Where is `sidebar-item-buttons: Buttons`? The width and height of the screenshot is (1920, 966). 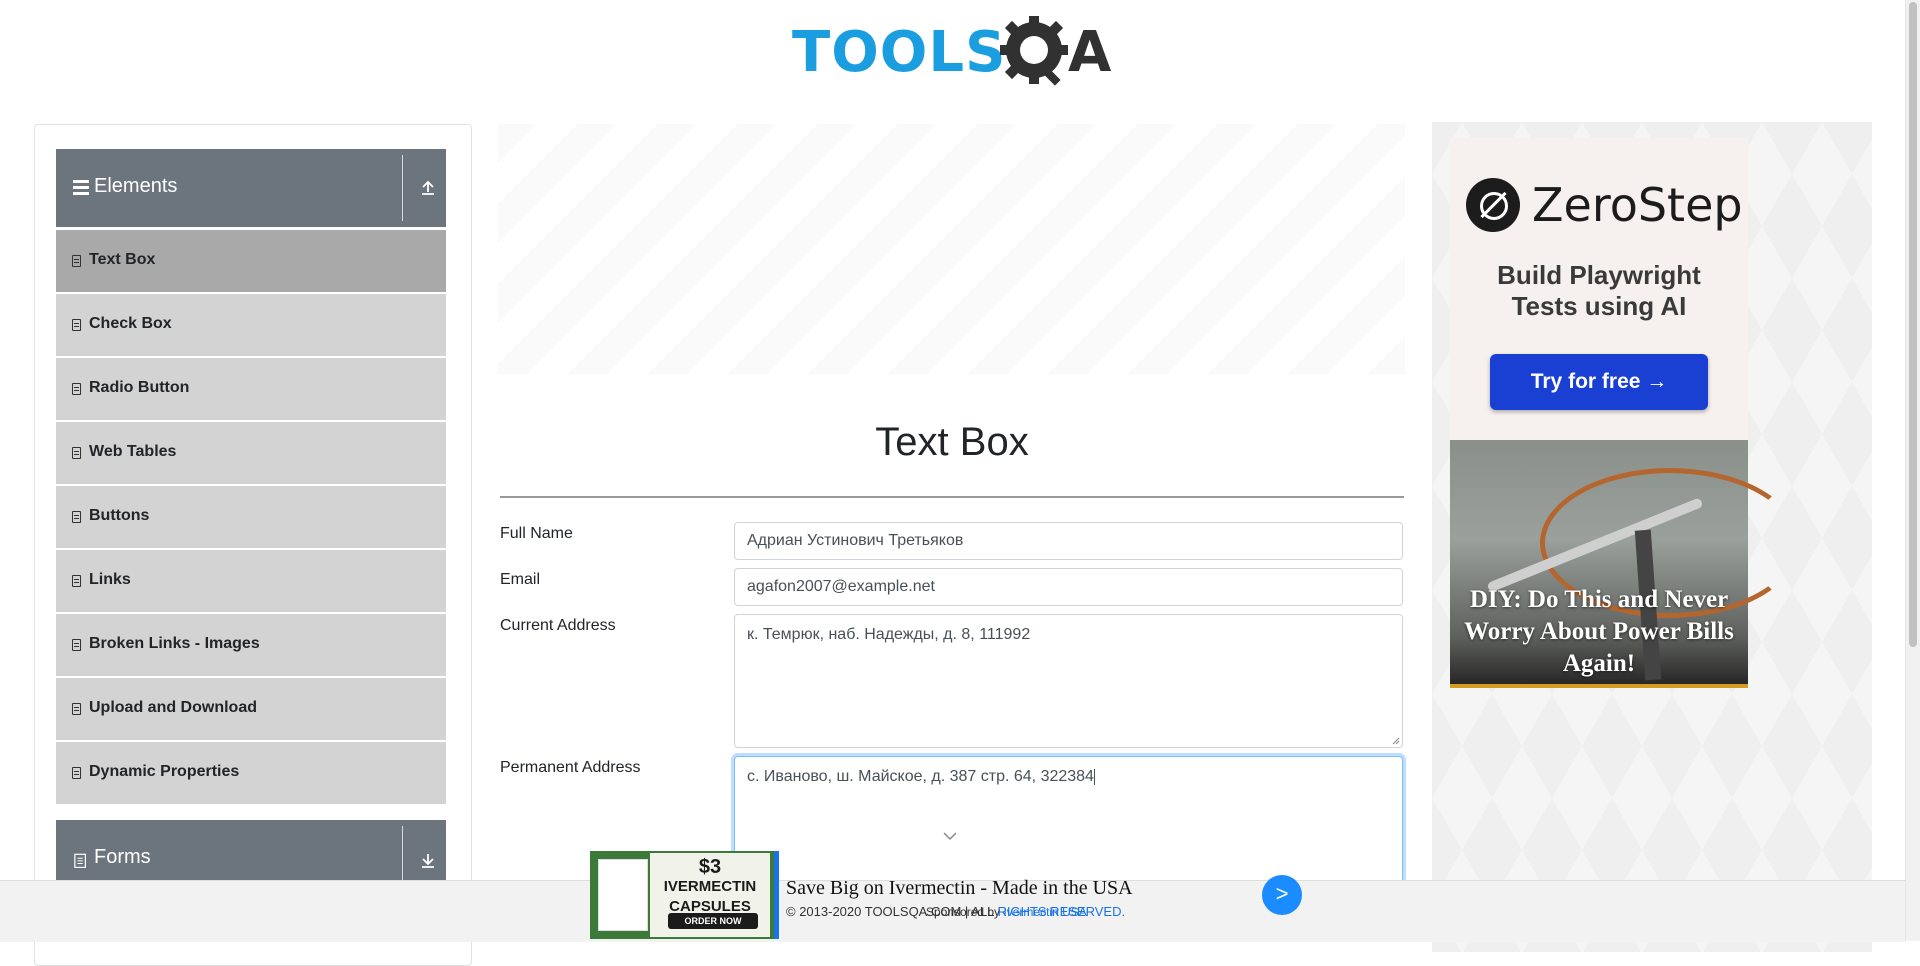 sidebar-item-buttons: Buttons is located at coordinates (251, 518).